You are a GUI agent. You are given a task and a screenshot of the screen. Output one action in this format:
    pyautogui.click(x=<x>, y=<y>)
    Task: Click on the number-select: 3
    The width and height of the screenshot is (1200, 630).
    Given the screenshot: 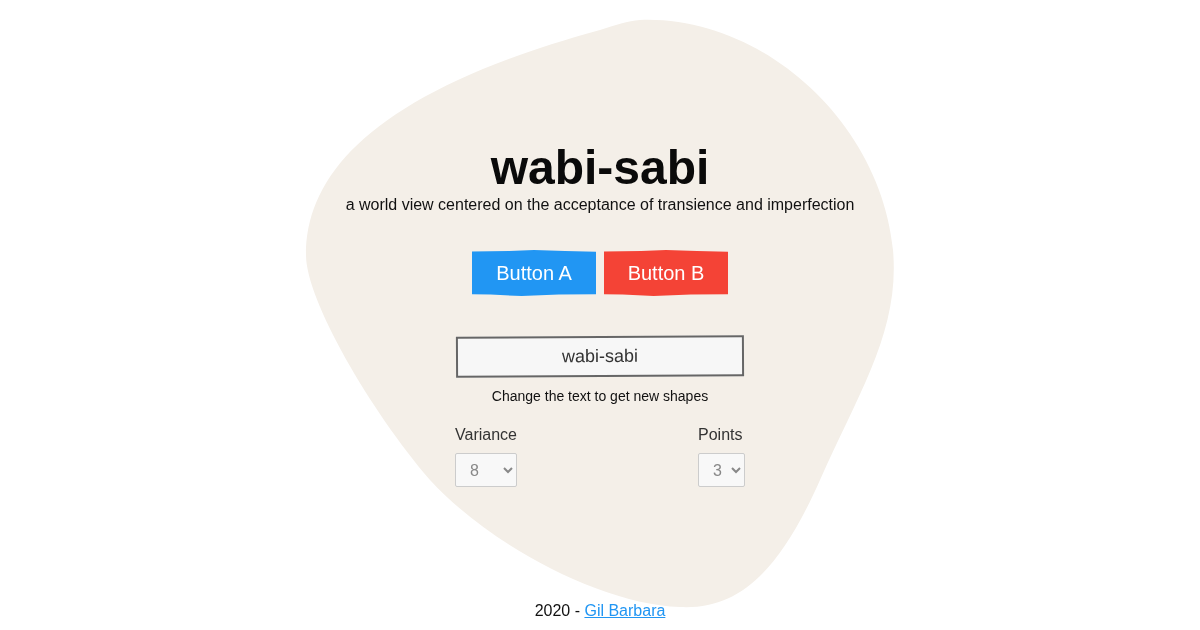 What is the action you would take?
    pyautogui.click(x=721, y=470)
    